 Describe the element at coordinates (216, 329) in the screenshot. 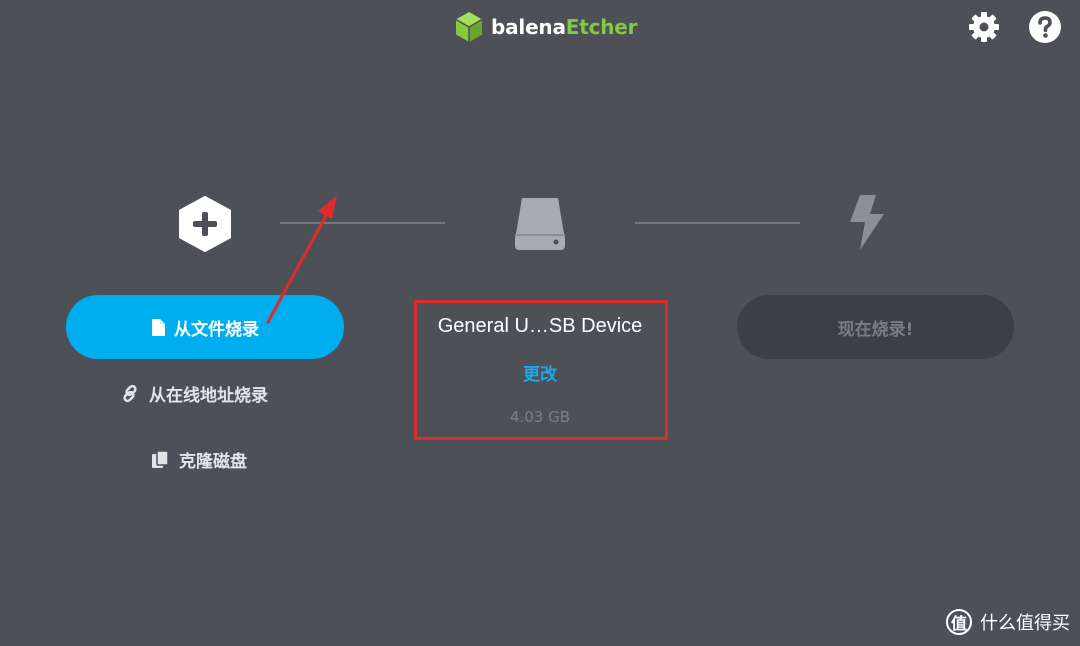

I see `flash-from-file-label: 从文件烧录` at that location.